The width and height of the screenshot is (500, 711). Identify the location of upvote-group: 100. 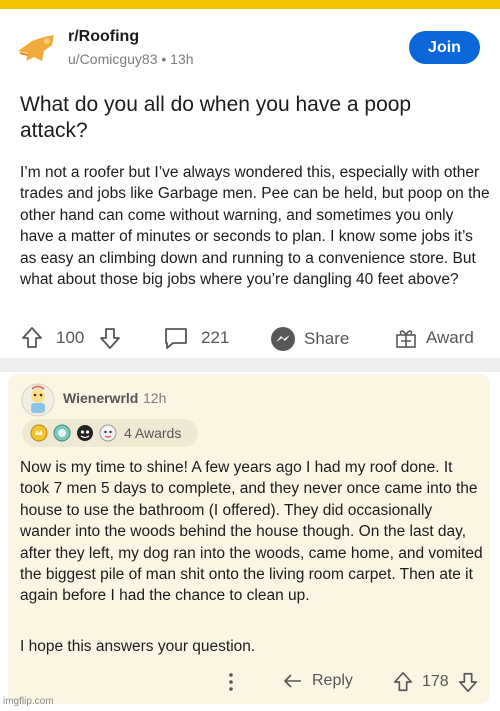
(71, 338).